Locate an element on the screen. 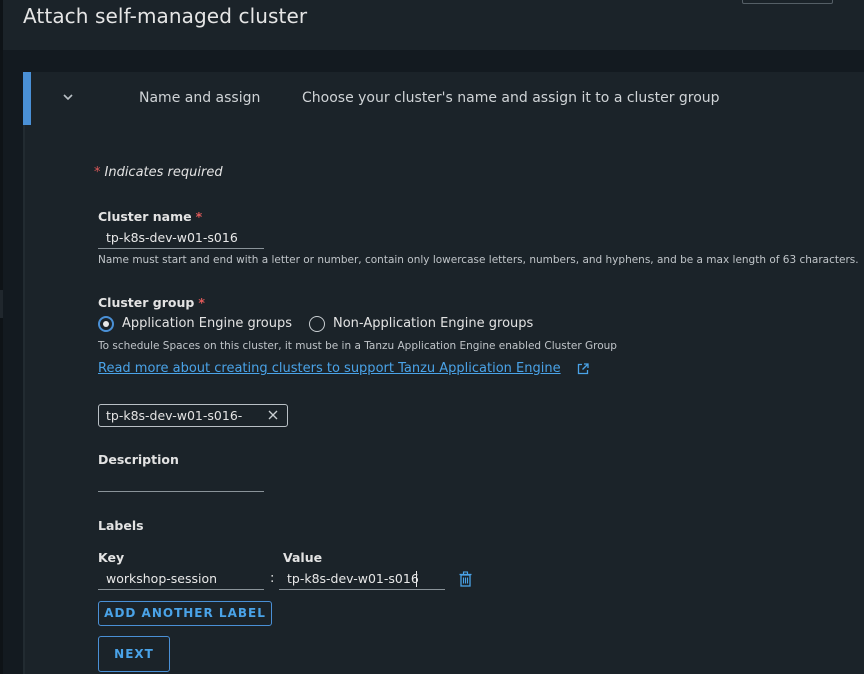  required-note-text: Indicates required is located at coordinates (163, 172).